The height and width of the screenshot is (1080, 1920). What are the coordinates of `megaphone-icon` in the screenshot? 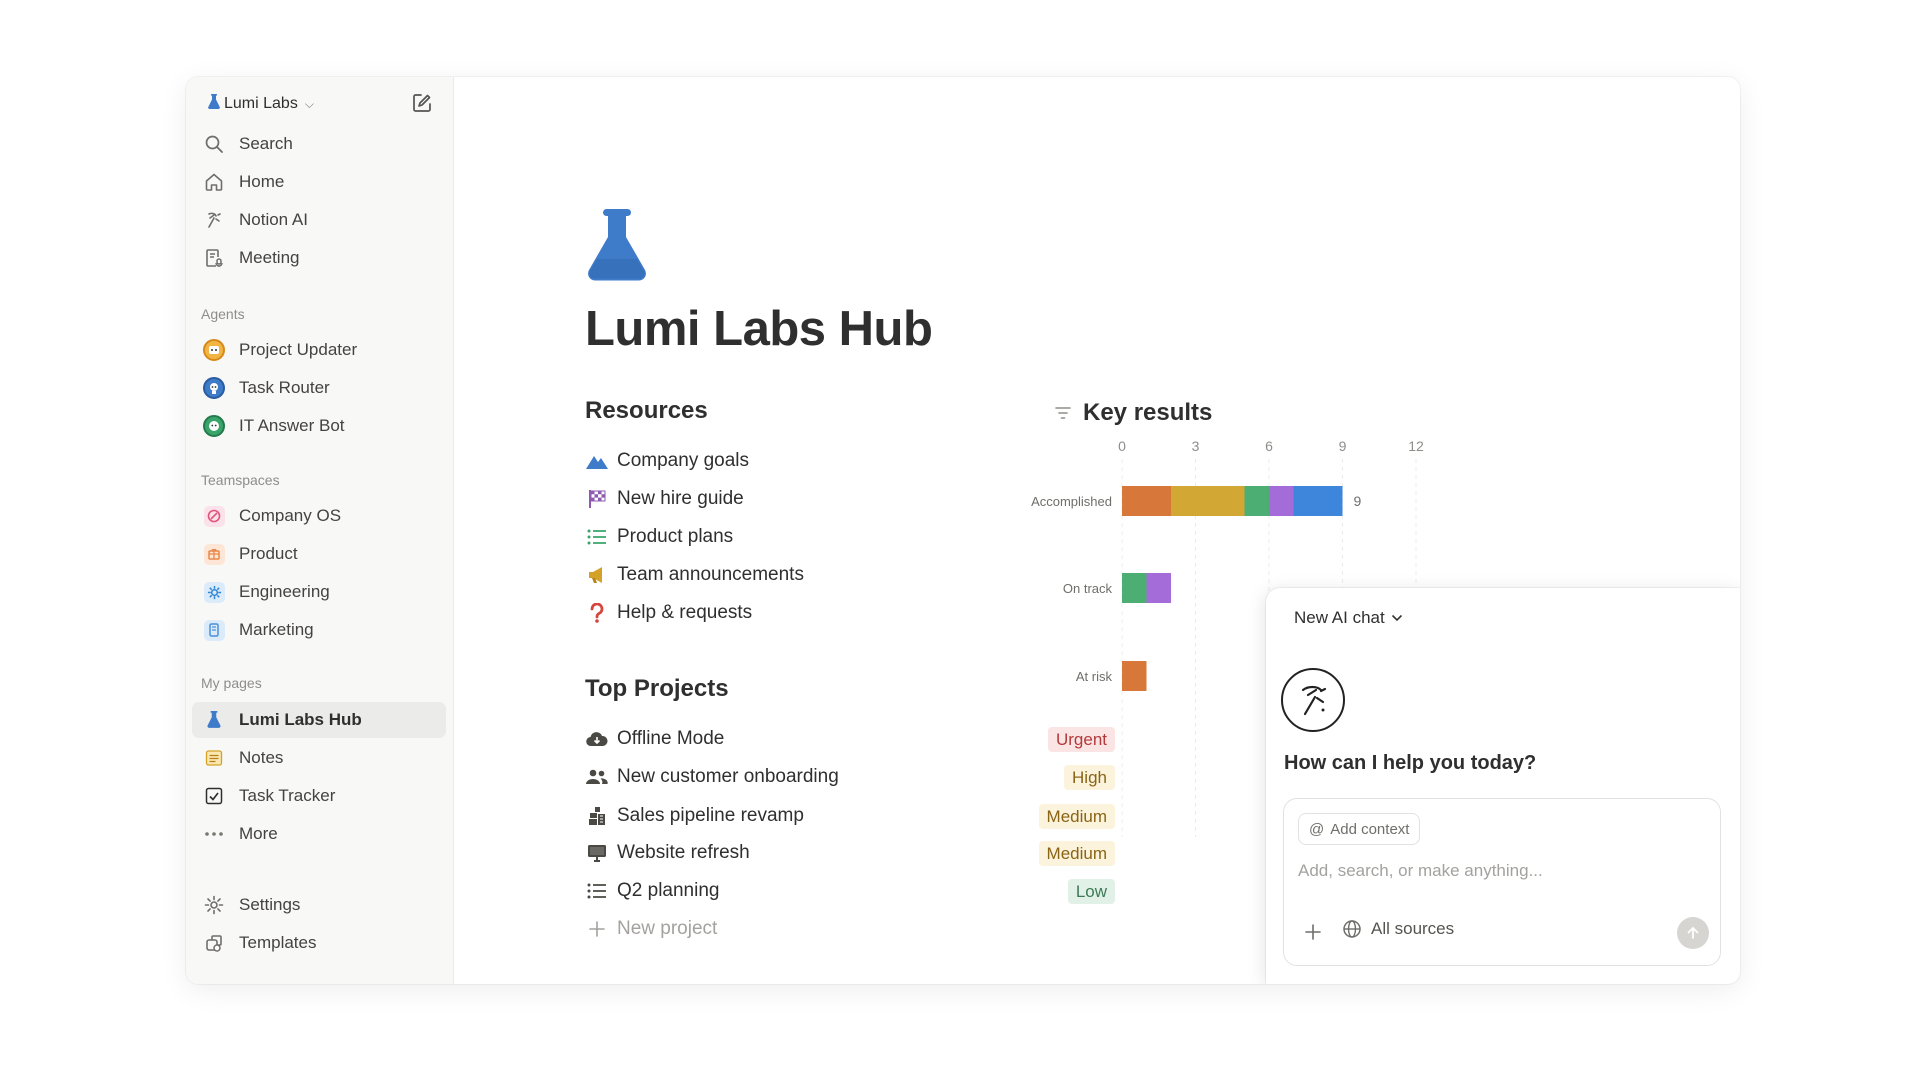 It's located at (597, 575).